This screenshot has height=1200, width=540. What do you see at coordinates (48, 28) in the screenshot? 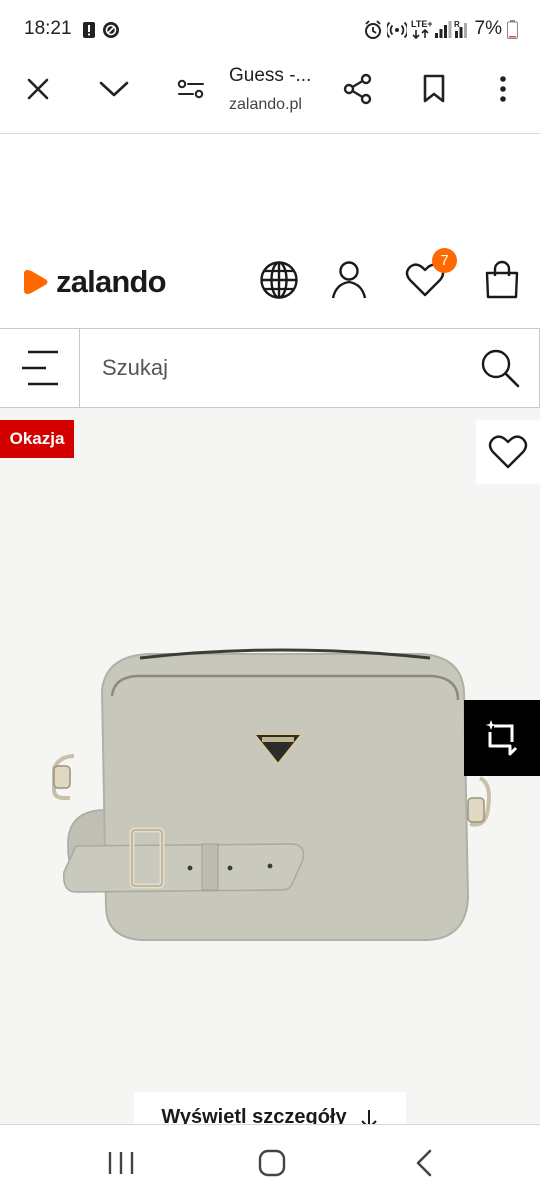
I see `status-time: 18:21` at bounding box center [48, 28].